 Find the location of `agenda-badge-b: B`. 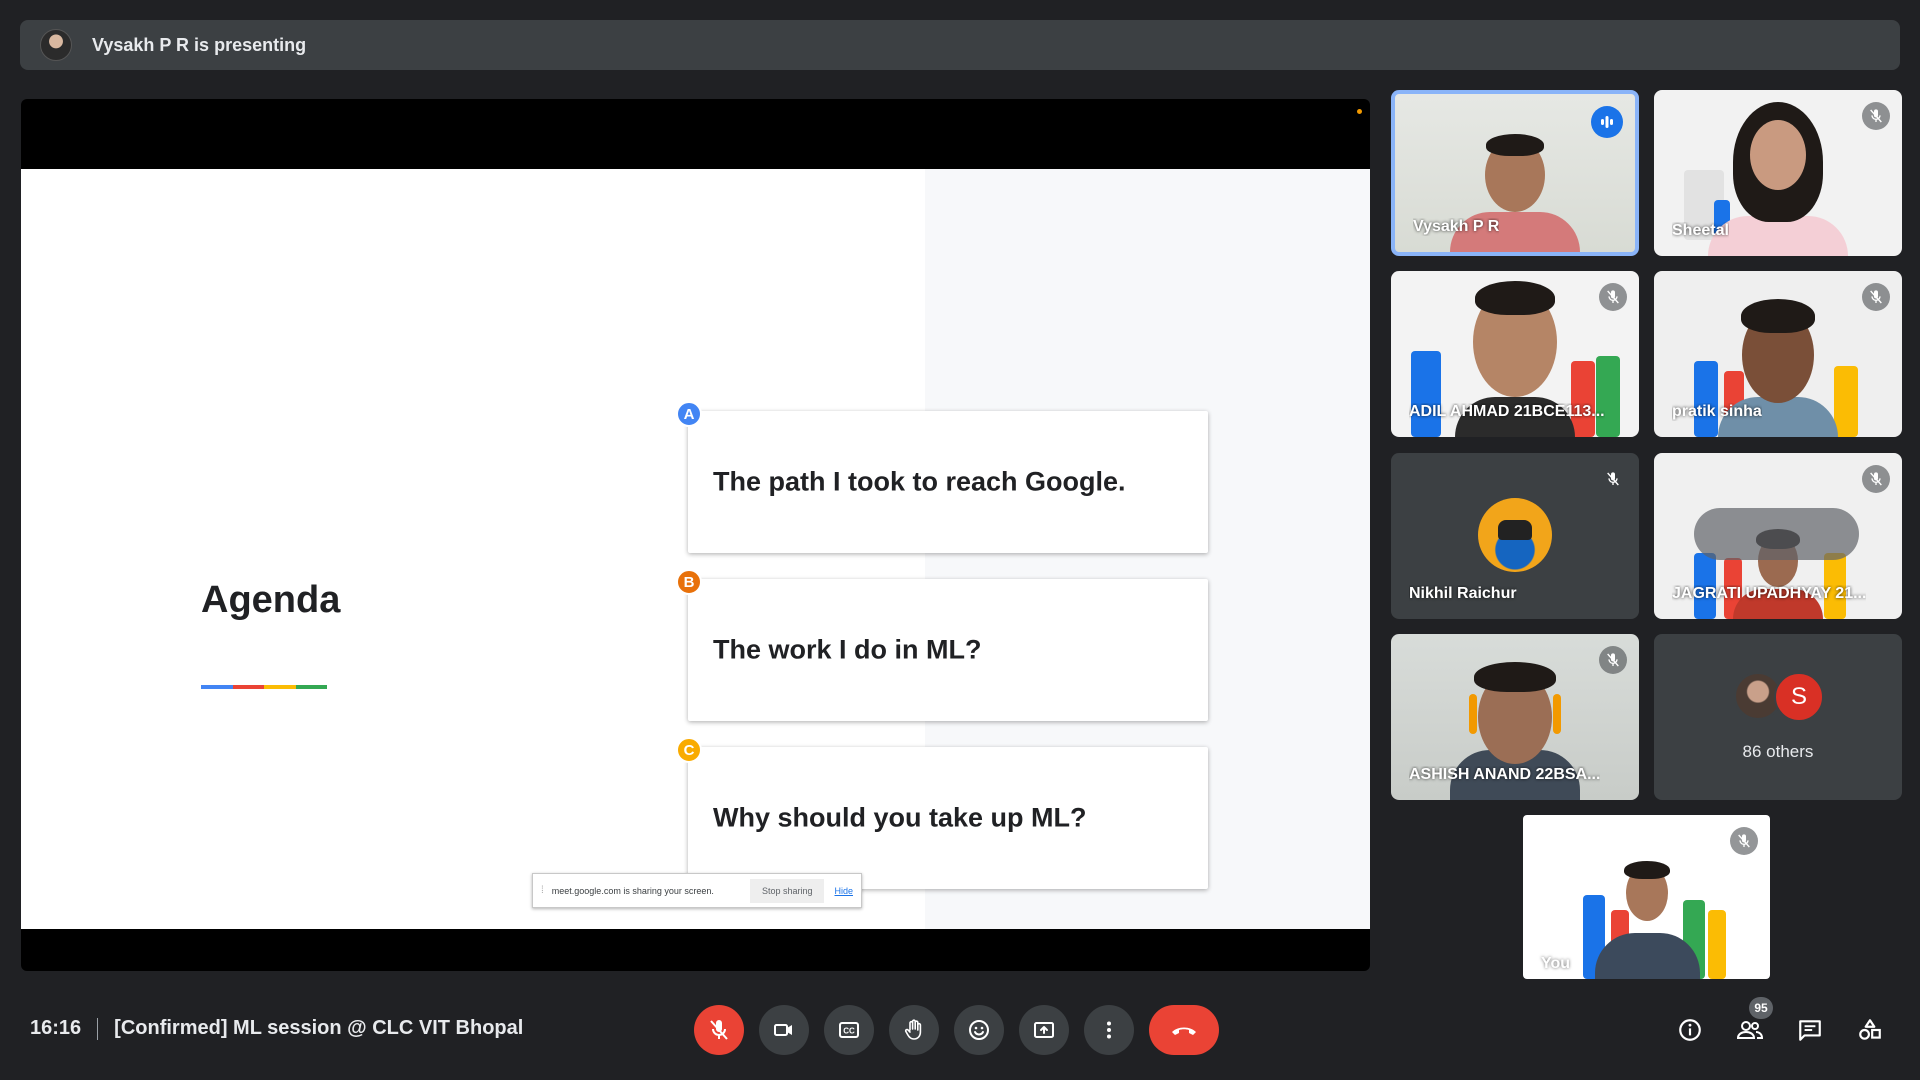

agenda-badge-b: B is located at coordinates (689, 582).